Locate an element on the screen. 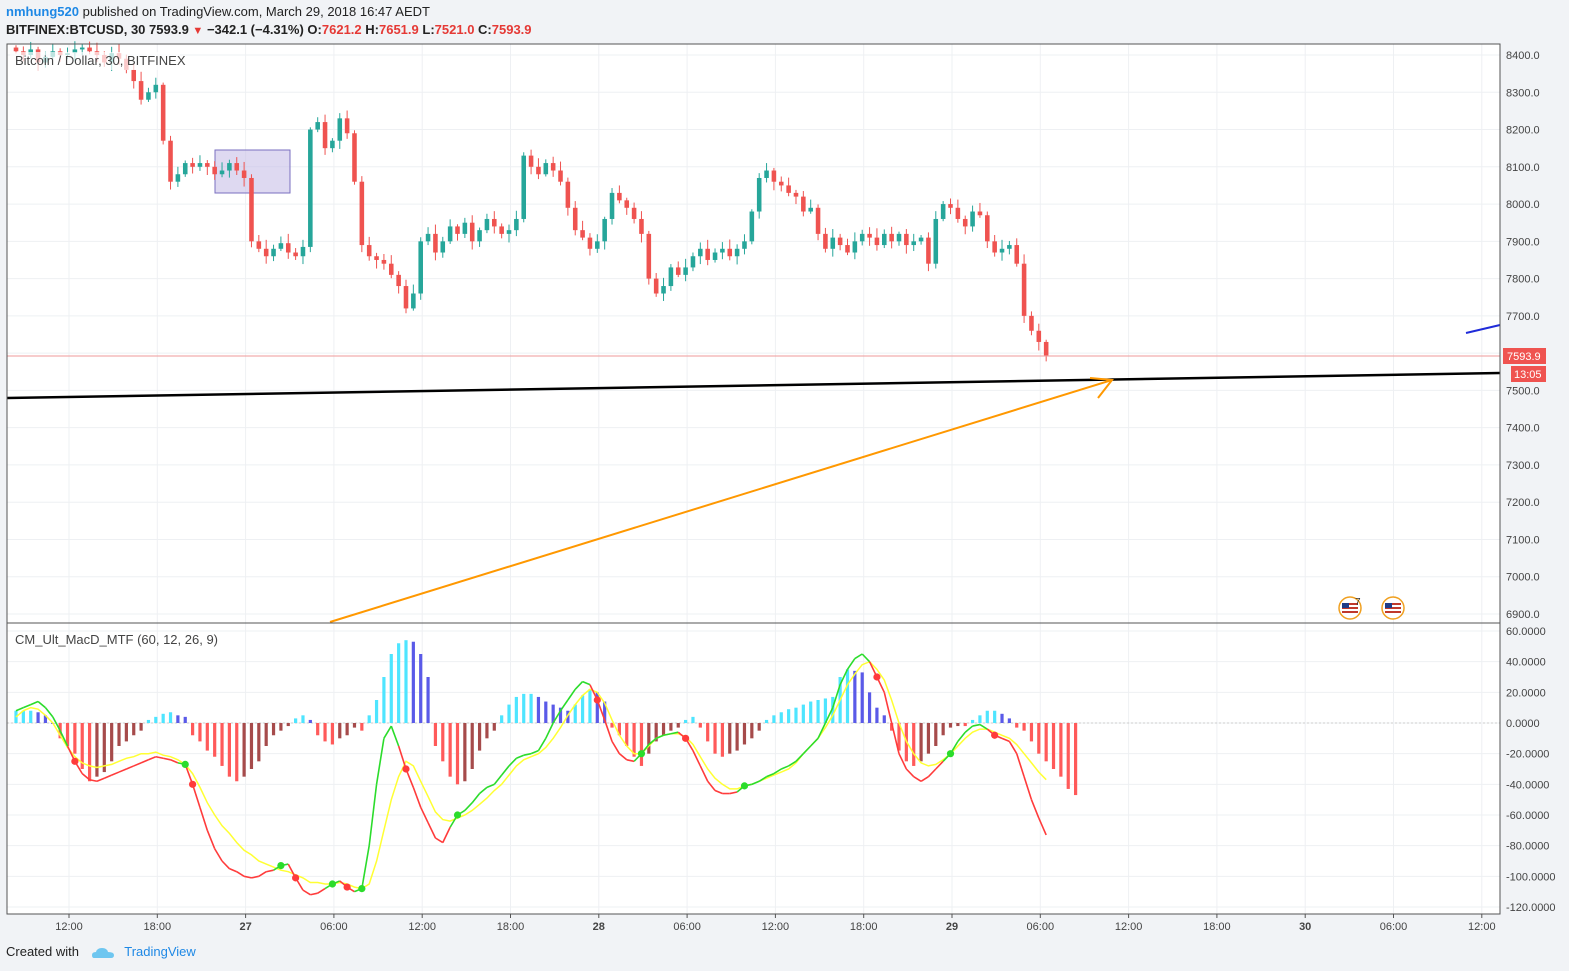 The height and width of the screenshot is (971, 1569). price-tick: 7300.0 is located at coordinates (1523, 466).